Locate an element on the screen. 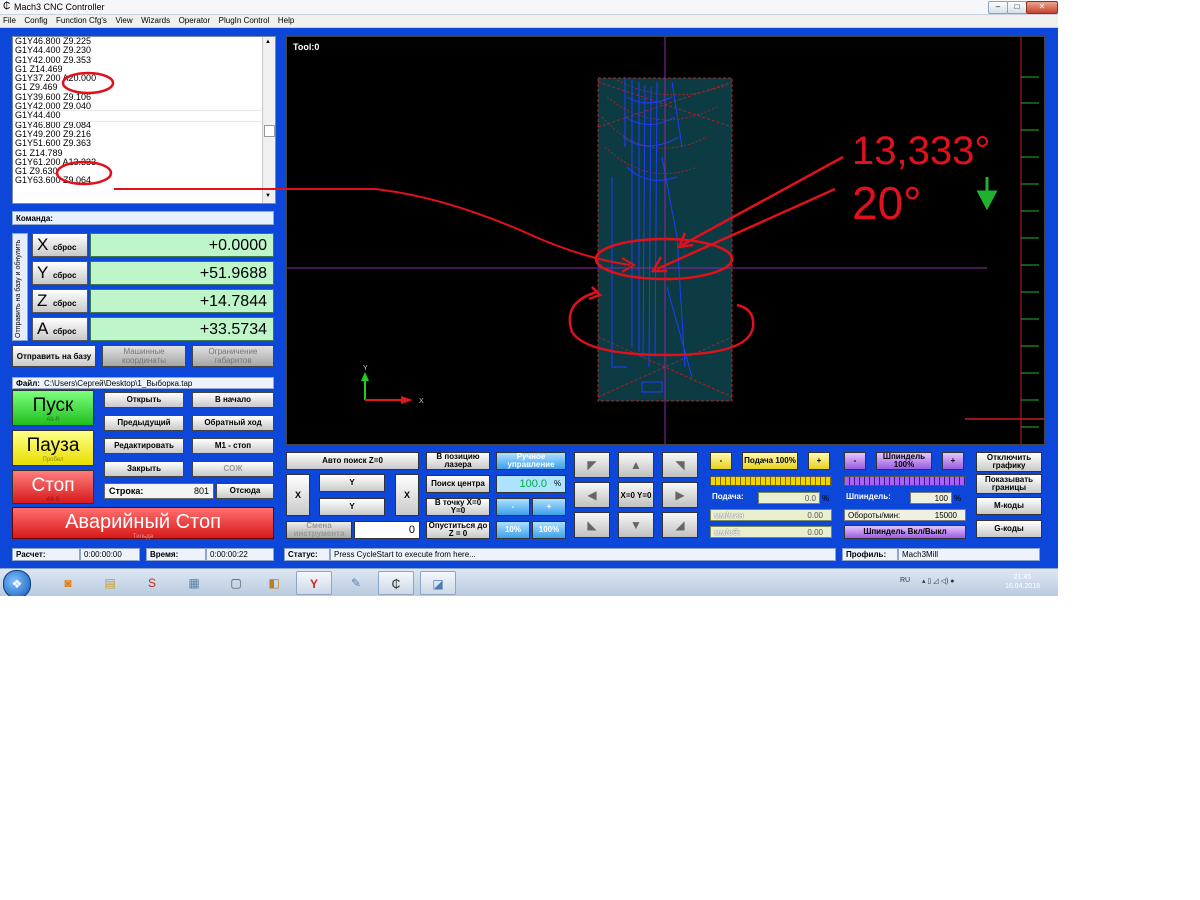  jog-y-minus-button: Y is located at coordinates (352, 507).